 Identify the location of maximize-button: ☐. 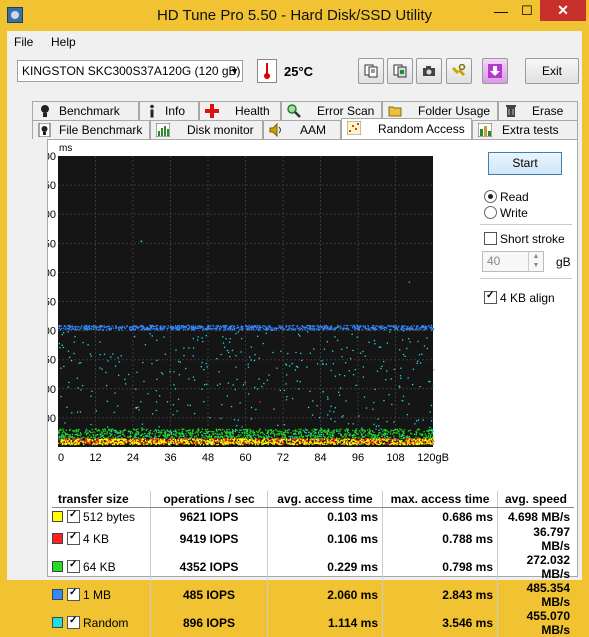
(527, 12).